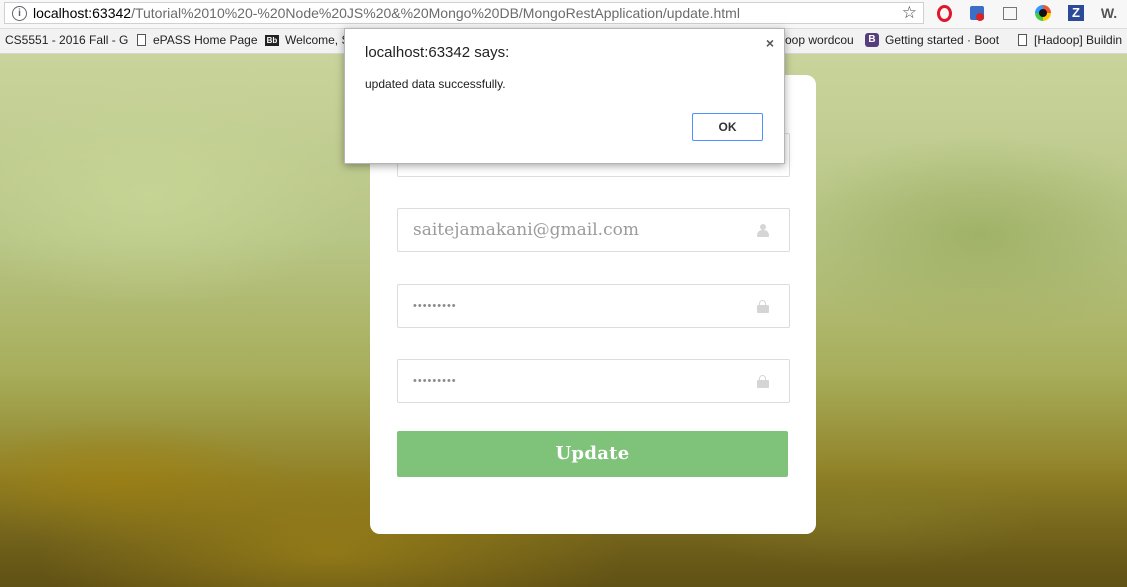  What do you see at coordinates (942, 40) in the screenshot?
I see `bookmark-label: Getting started · Boot` at bounding box center [942, 40].